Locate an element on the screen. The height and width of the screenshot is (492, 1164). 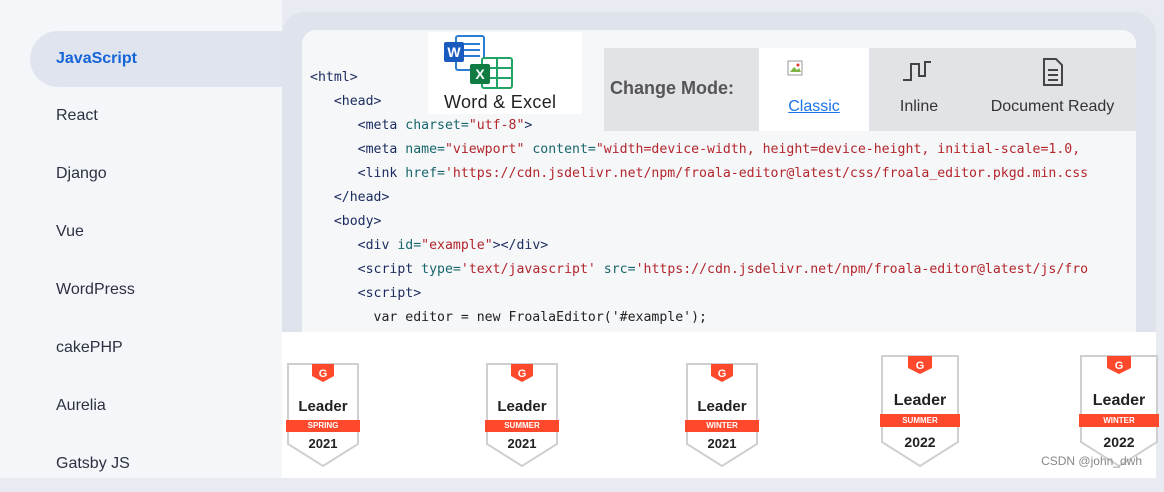
code-token: <head> is located at coordinates (357, 101).